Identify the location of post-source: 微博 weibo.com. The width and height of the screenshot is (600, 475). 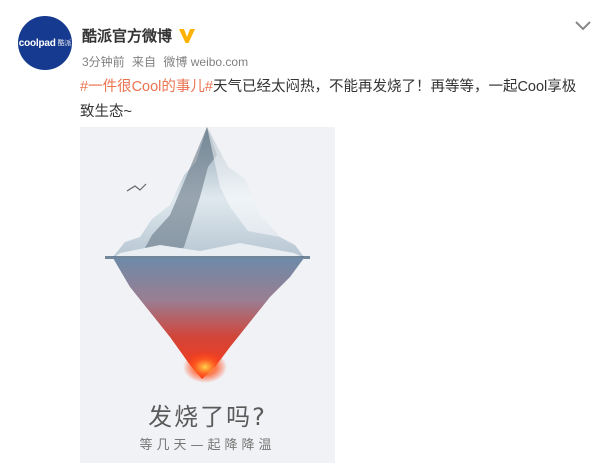
(205, 62).